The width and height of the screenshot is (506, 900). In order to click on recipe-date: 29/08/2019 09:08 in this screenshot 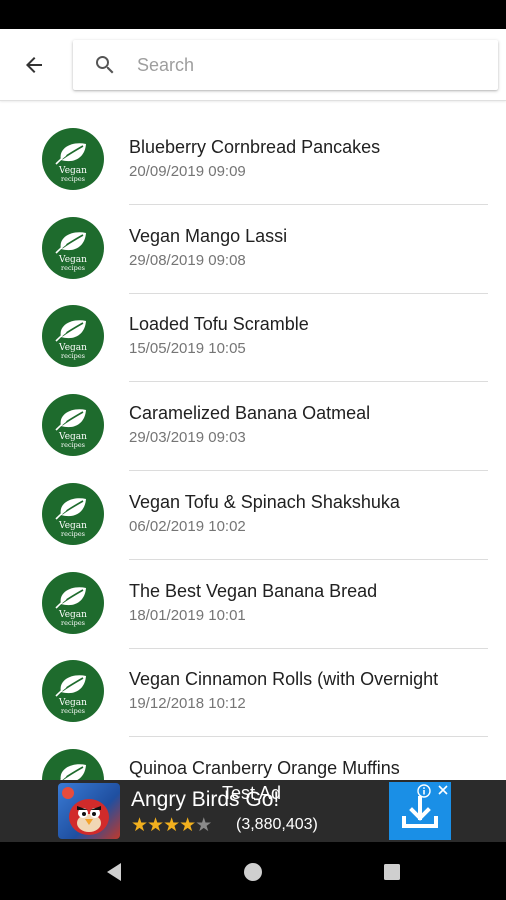, I will do `click(187, 260)`.